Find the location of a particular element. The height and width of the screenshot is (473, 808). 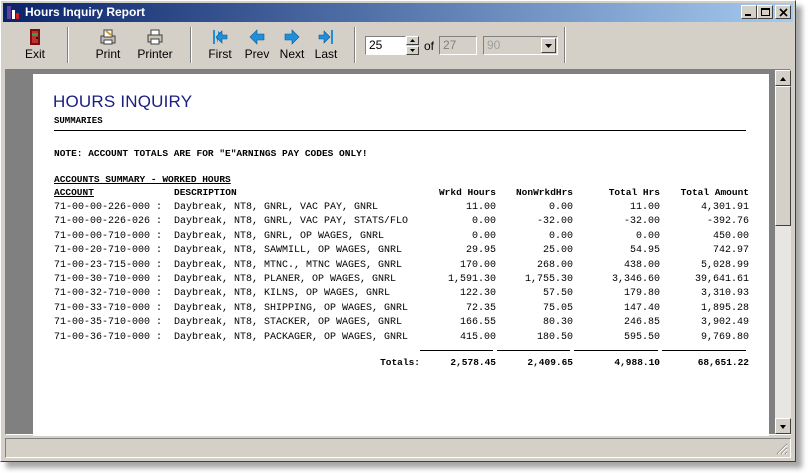

row-description-cell: Daybreak, NT8, PACKAGER, OP WAGES, GNRL is located at coordinates (291, 337).